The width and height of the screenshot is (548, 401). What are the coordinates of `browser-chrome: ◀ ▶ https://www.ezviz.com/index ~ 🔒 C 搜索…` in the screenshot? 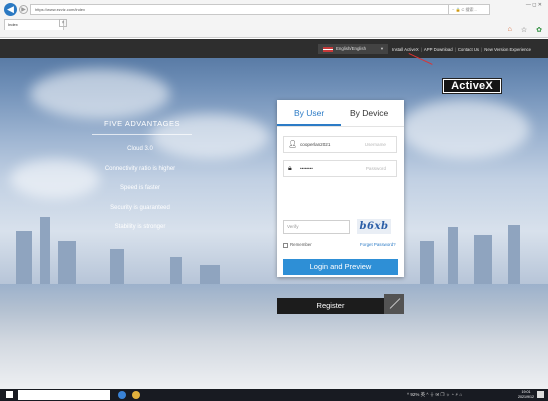 It's located at (274, 19).